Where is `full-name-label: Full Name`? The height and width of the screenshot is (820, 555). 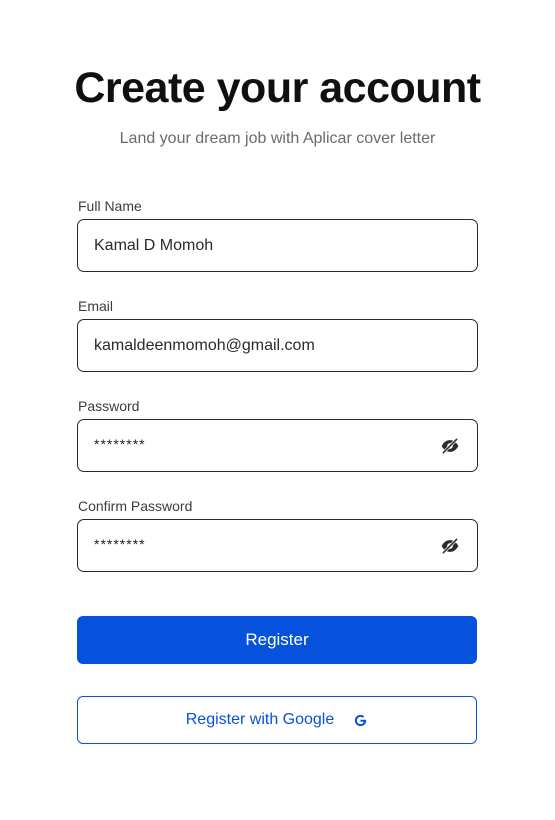 full-name-label: Full Name is located at coordinates (110, 206).